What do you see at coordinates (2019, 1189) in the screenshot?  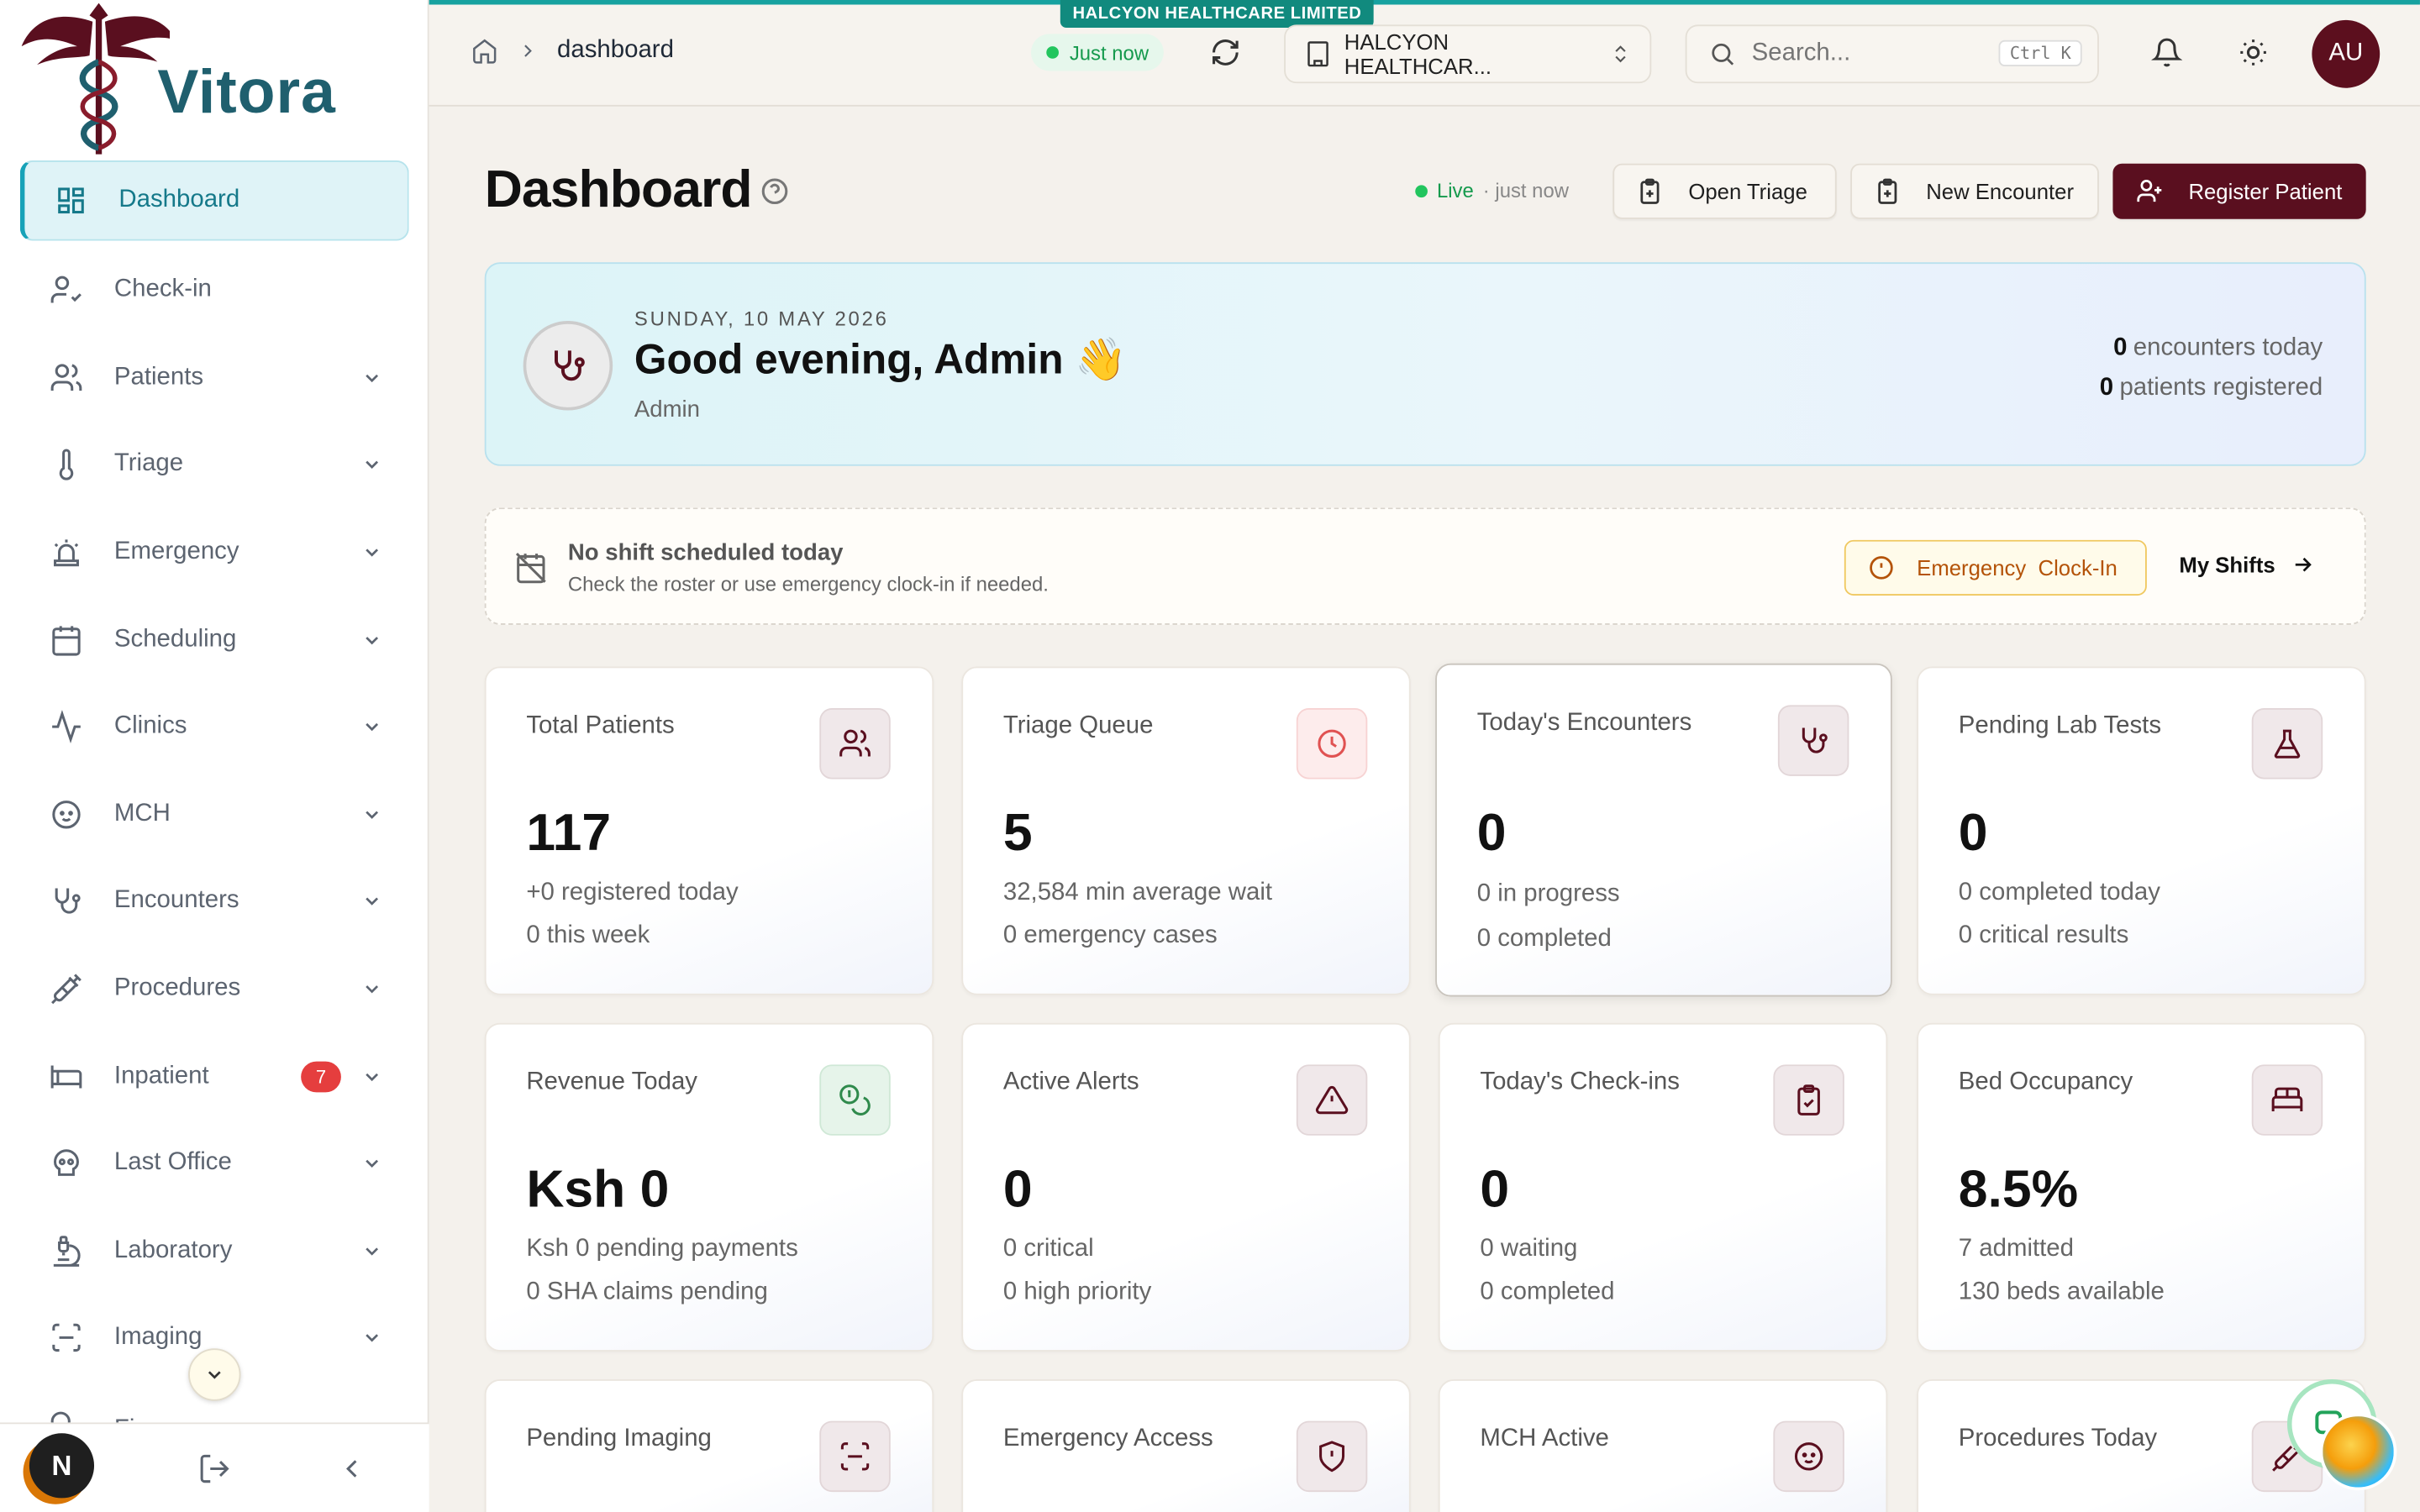 I see `stat-card-value: 8.5%` at bounding box center [2019, 1189].